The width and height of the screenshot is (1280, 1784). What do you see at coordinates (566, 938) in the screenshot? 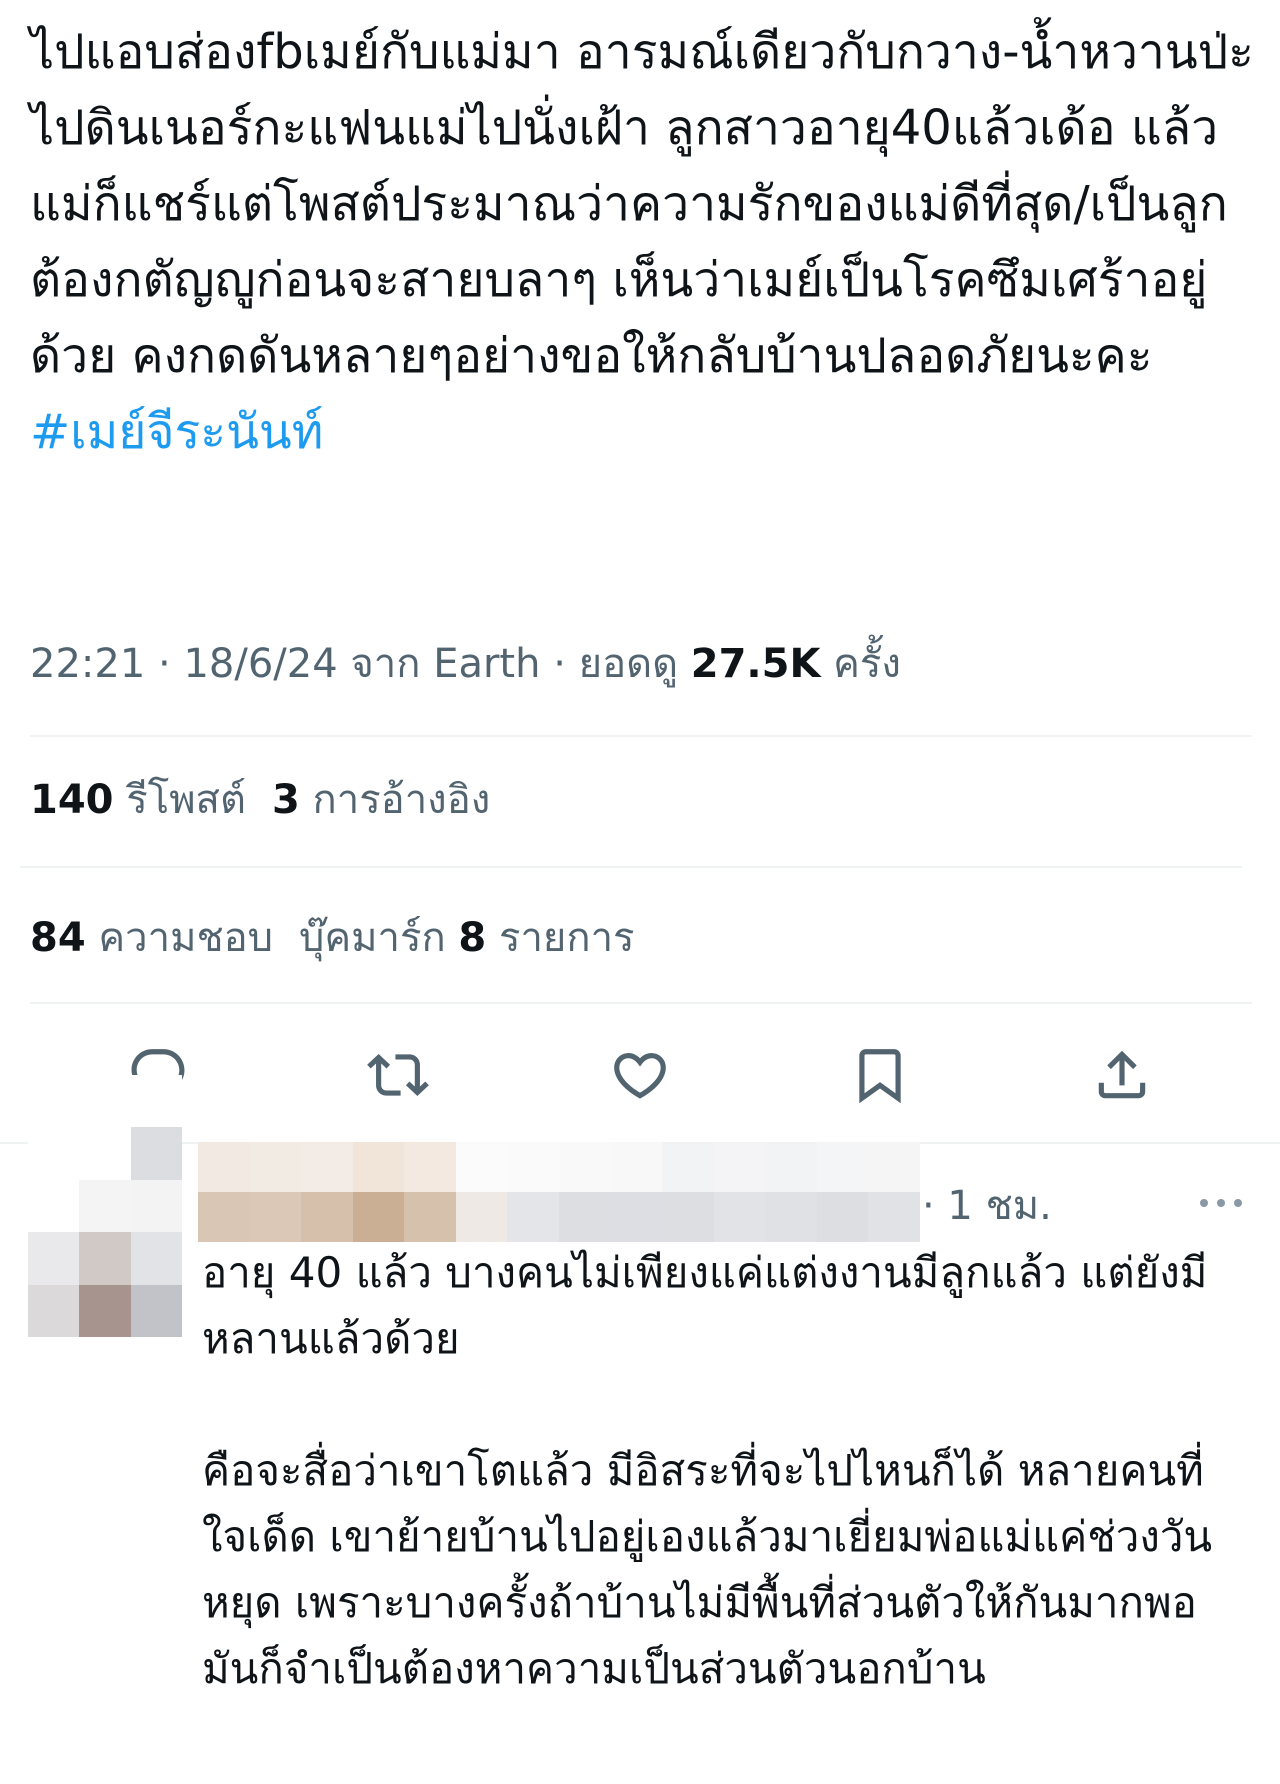
I see `bookmarks-suffix: รายการ` at bounding box center [566, 938].